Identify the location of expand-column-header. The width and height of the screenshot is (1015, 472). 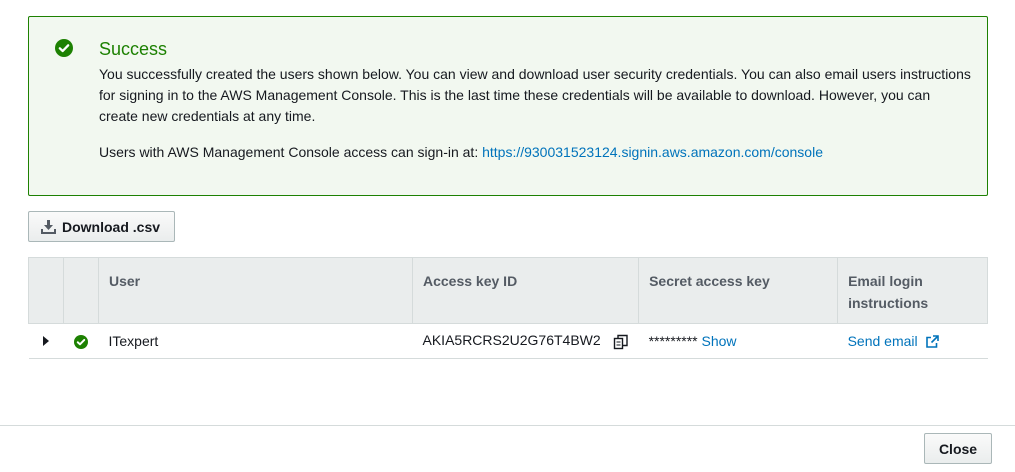
(46, 290).